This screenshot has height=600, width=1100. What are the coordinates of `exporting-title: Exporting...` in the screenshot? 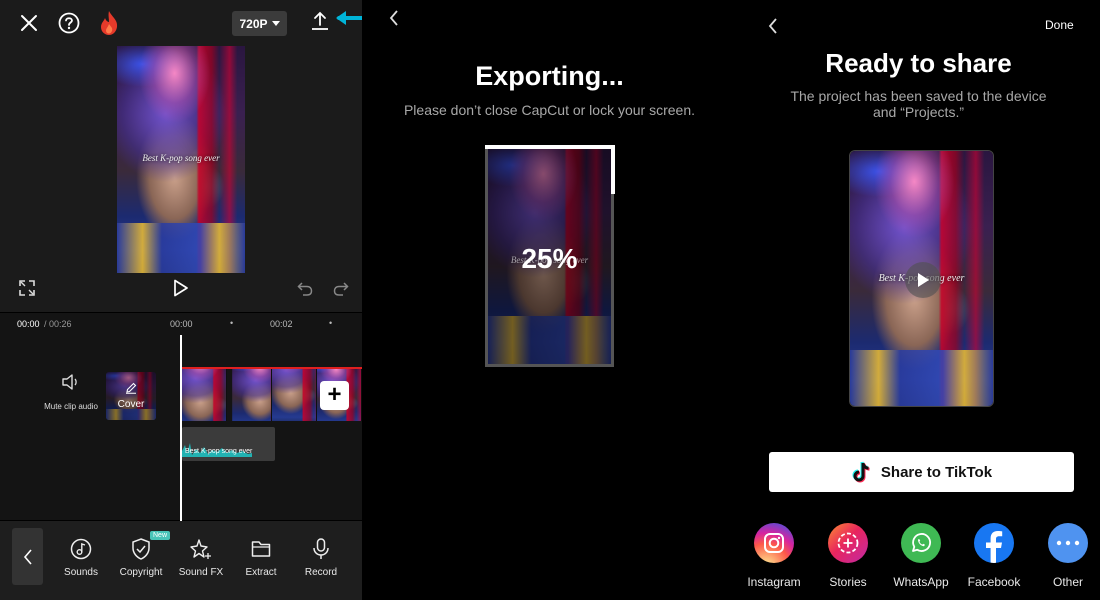 It's located at (549, 76).